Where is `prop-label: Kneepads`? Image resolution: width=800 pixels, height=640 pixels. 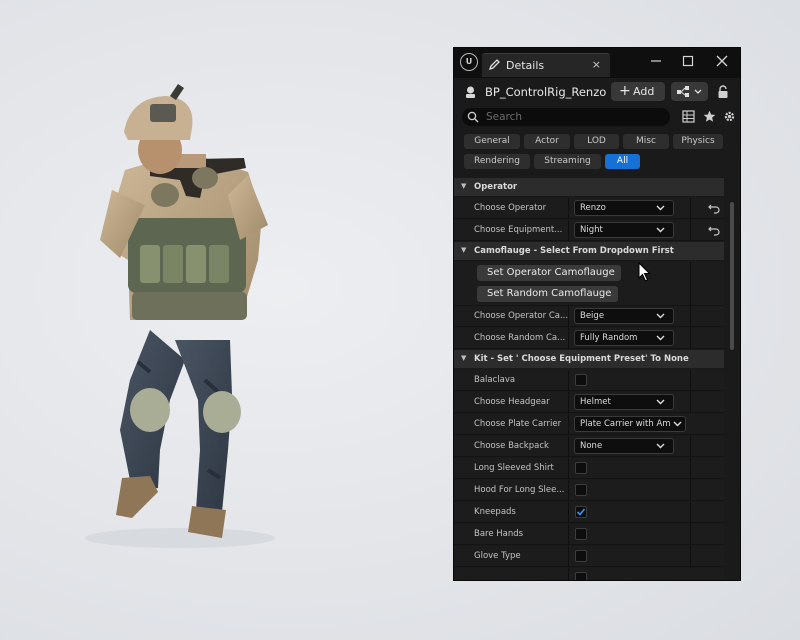 prop-label: Kneepads is located at coordinates (495, 512).